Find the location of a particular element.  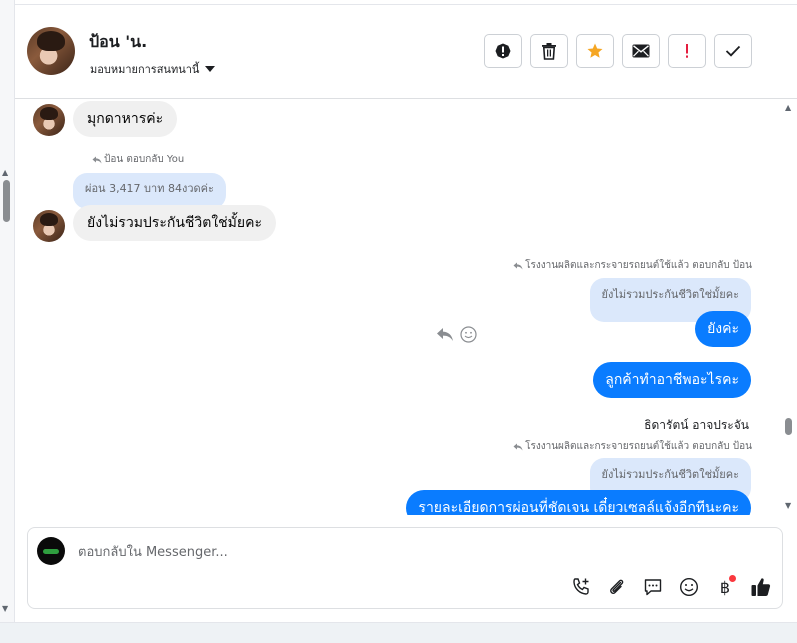

mail-button is located at coordinates (641, 51).